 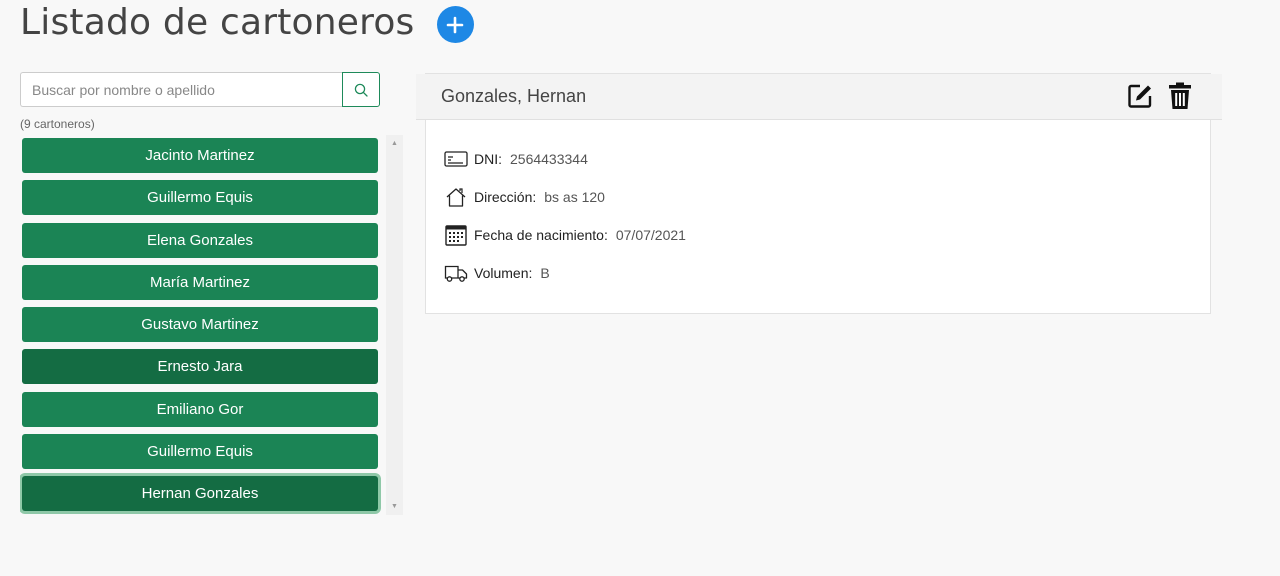 What do you see at coordinates (549, 159) in the screenshot?
I see `field-value: 2564433344` at bounding box center [549, 159].